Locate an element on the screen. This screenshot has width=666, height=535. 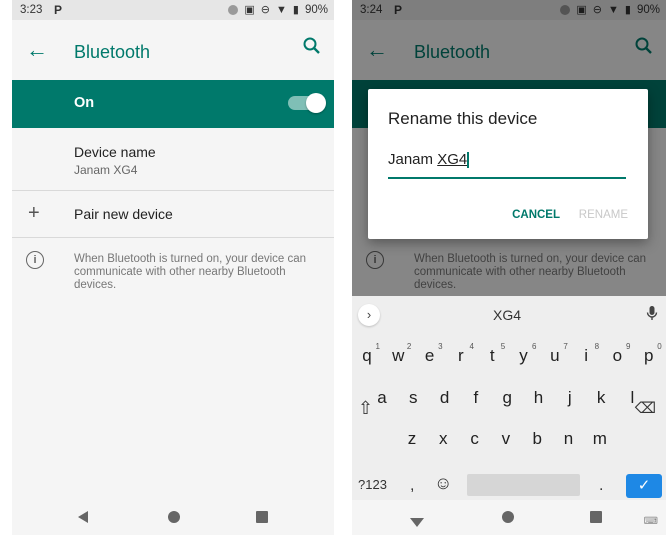
pair-new-device-item: + Pair new device is located at coordinates (173, 214).